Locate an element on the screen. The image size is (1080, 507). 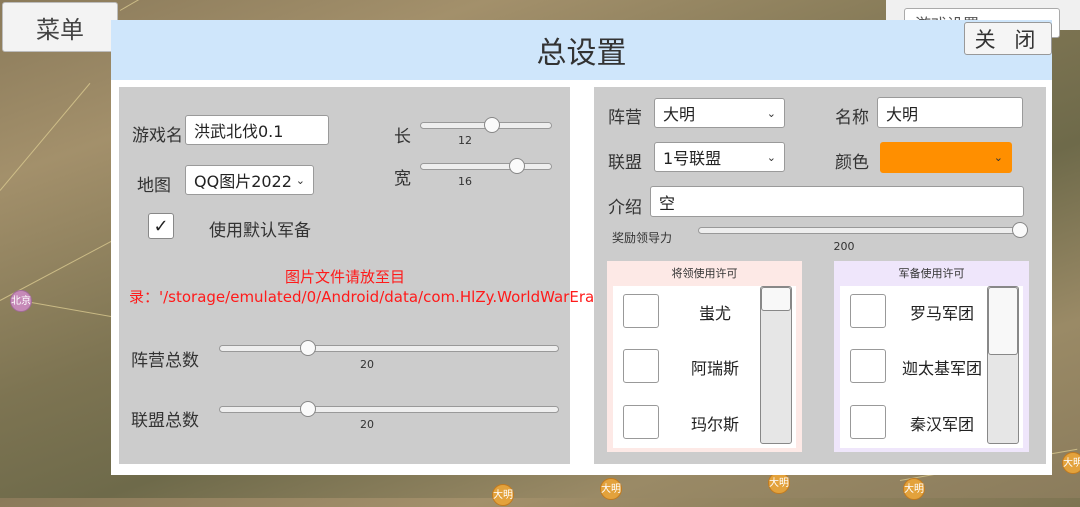
camp-dropdown: 大明 ⌄ is located at coordinates (719, 113).